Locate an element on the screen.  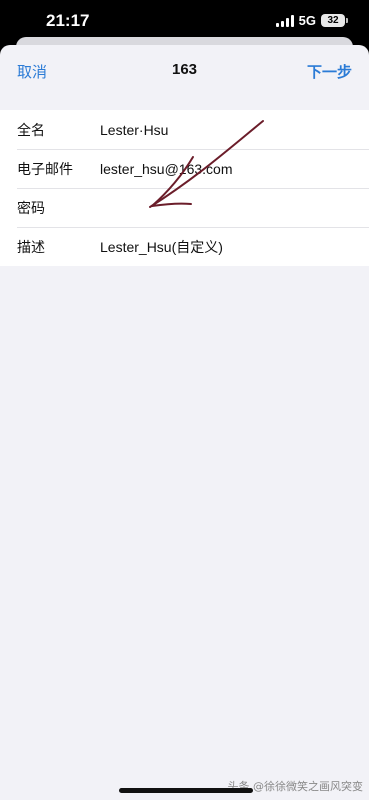
password-field is located at coordinates (220, 207).